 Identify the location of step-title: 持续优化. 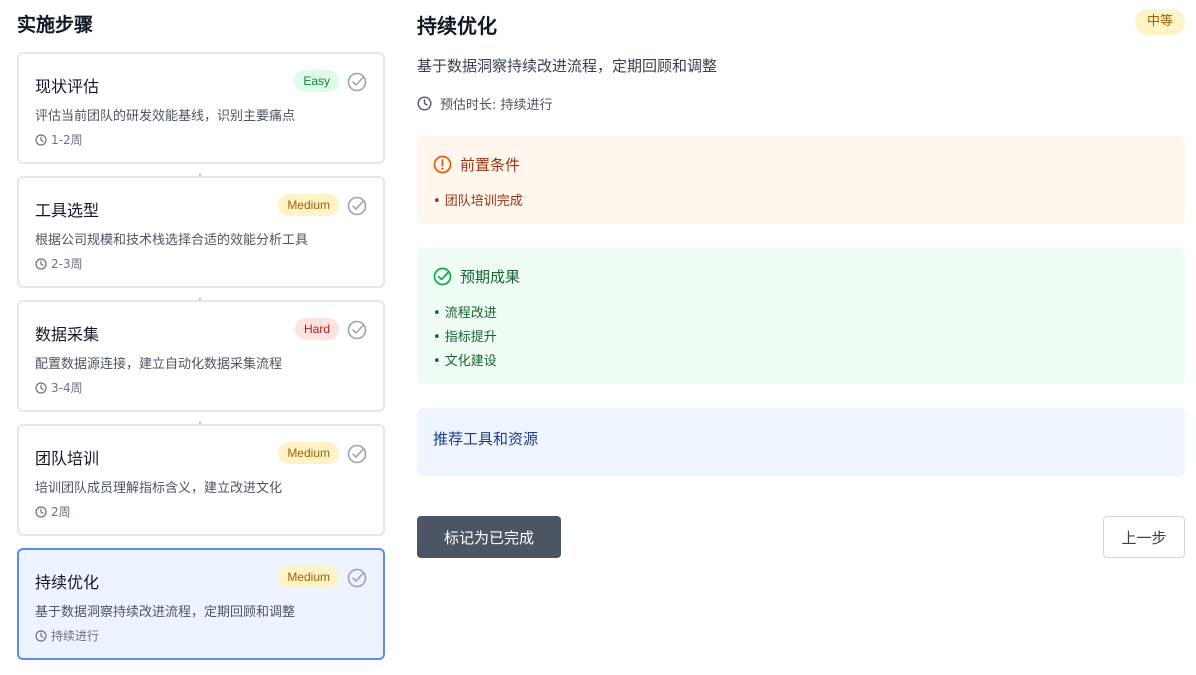
(67, 582).